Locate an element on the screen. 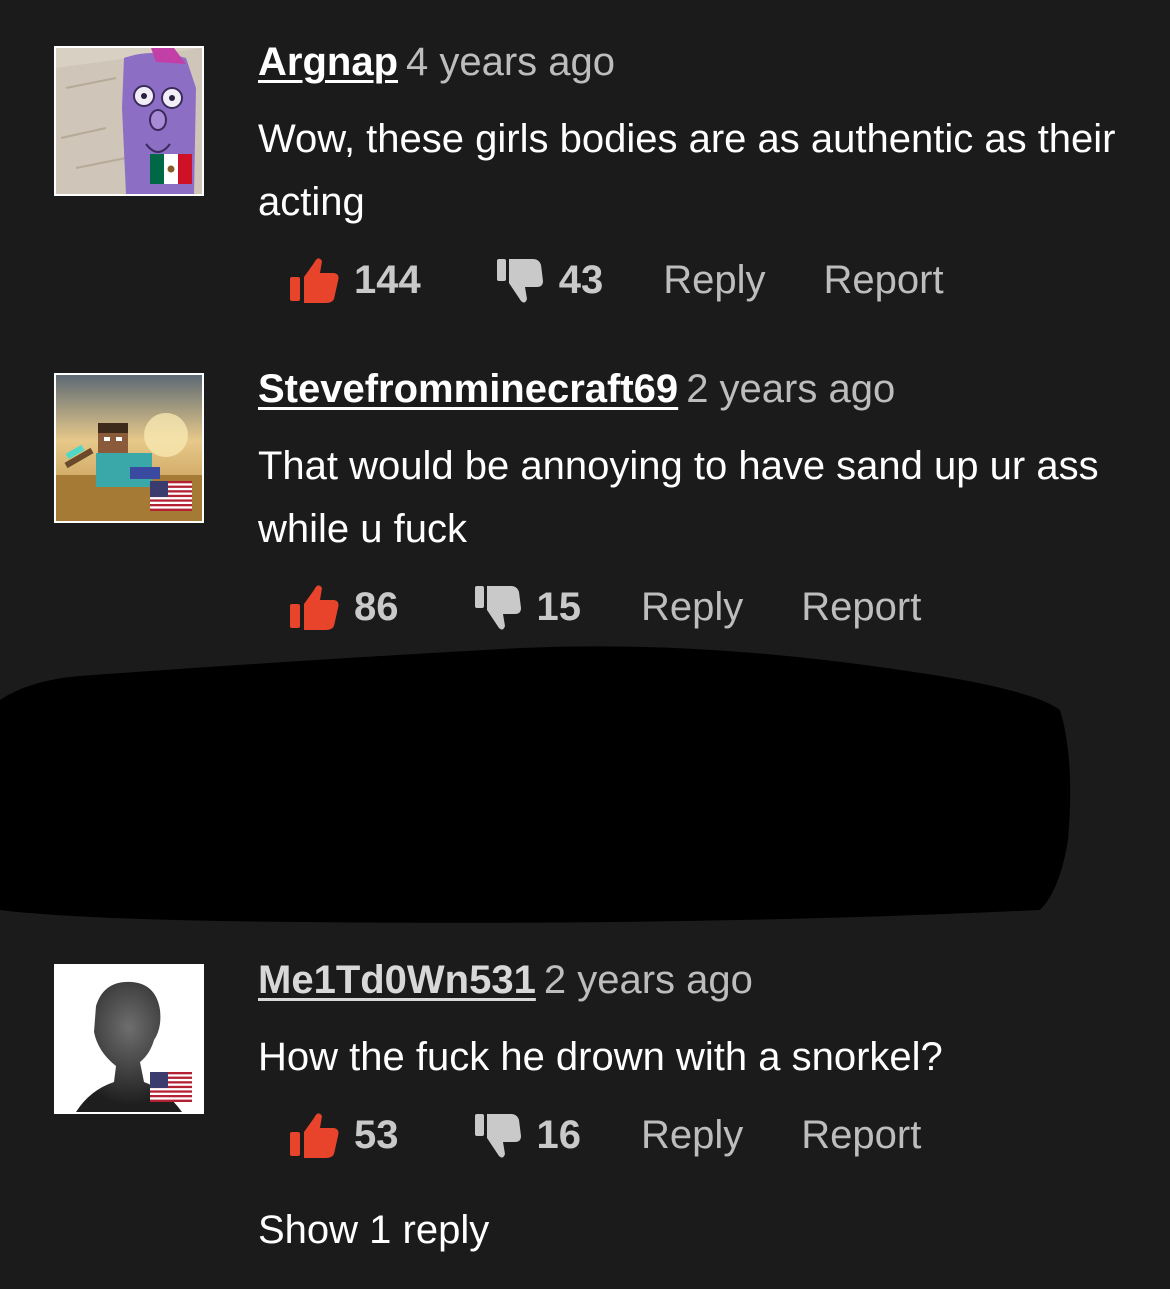 This screenshot has width=1170, height=1289. username-link: Stevefromminecraft69 is located at coordinates (468, 389).